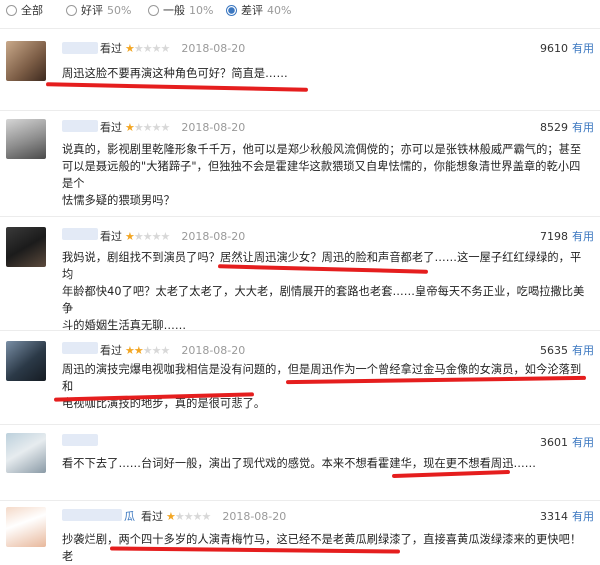  What do you see at coordinates (32, 10) in the screenshot?
I see `filter-label: 全部` at bounding box center [32, 10].